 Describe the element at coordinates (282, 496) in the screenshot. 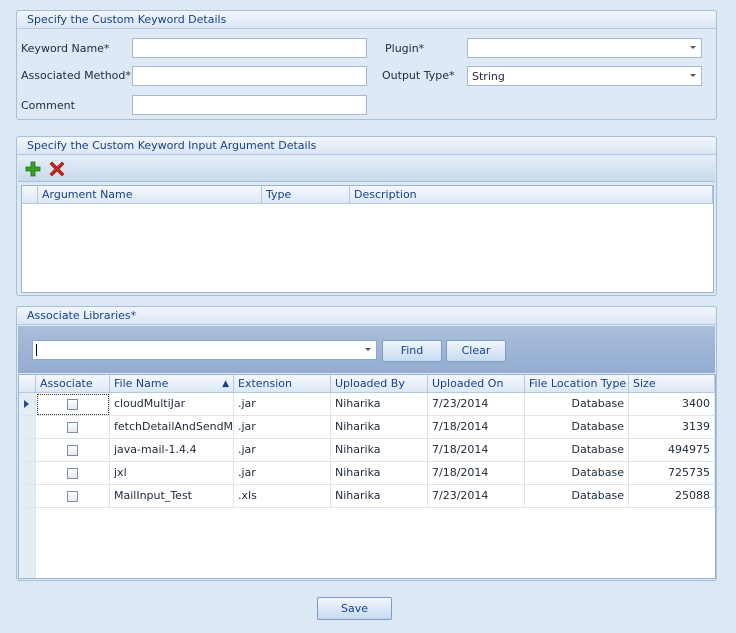

I see `extension-cell: .xls` at that location.